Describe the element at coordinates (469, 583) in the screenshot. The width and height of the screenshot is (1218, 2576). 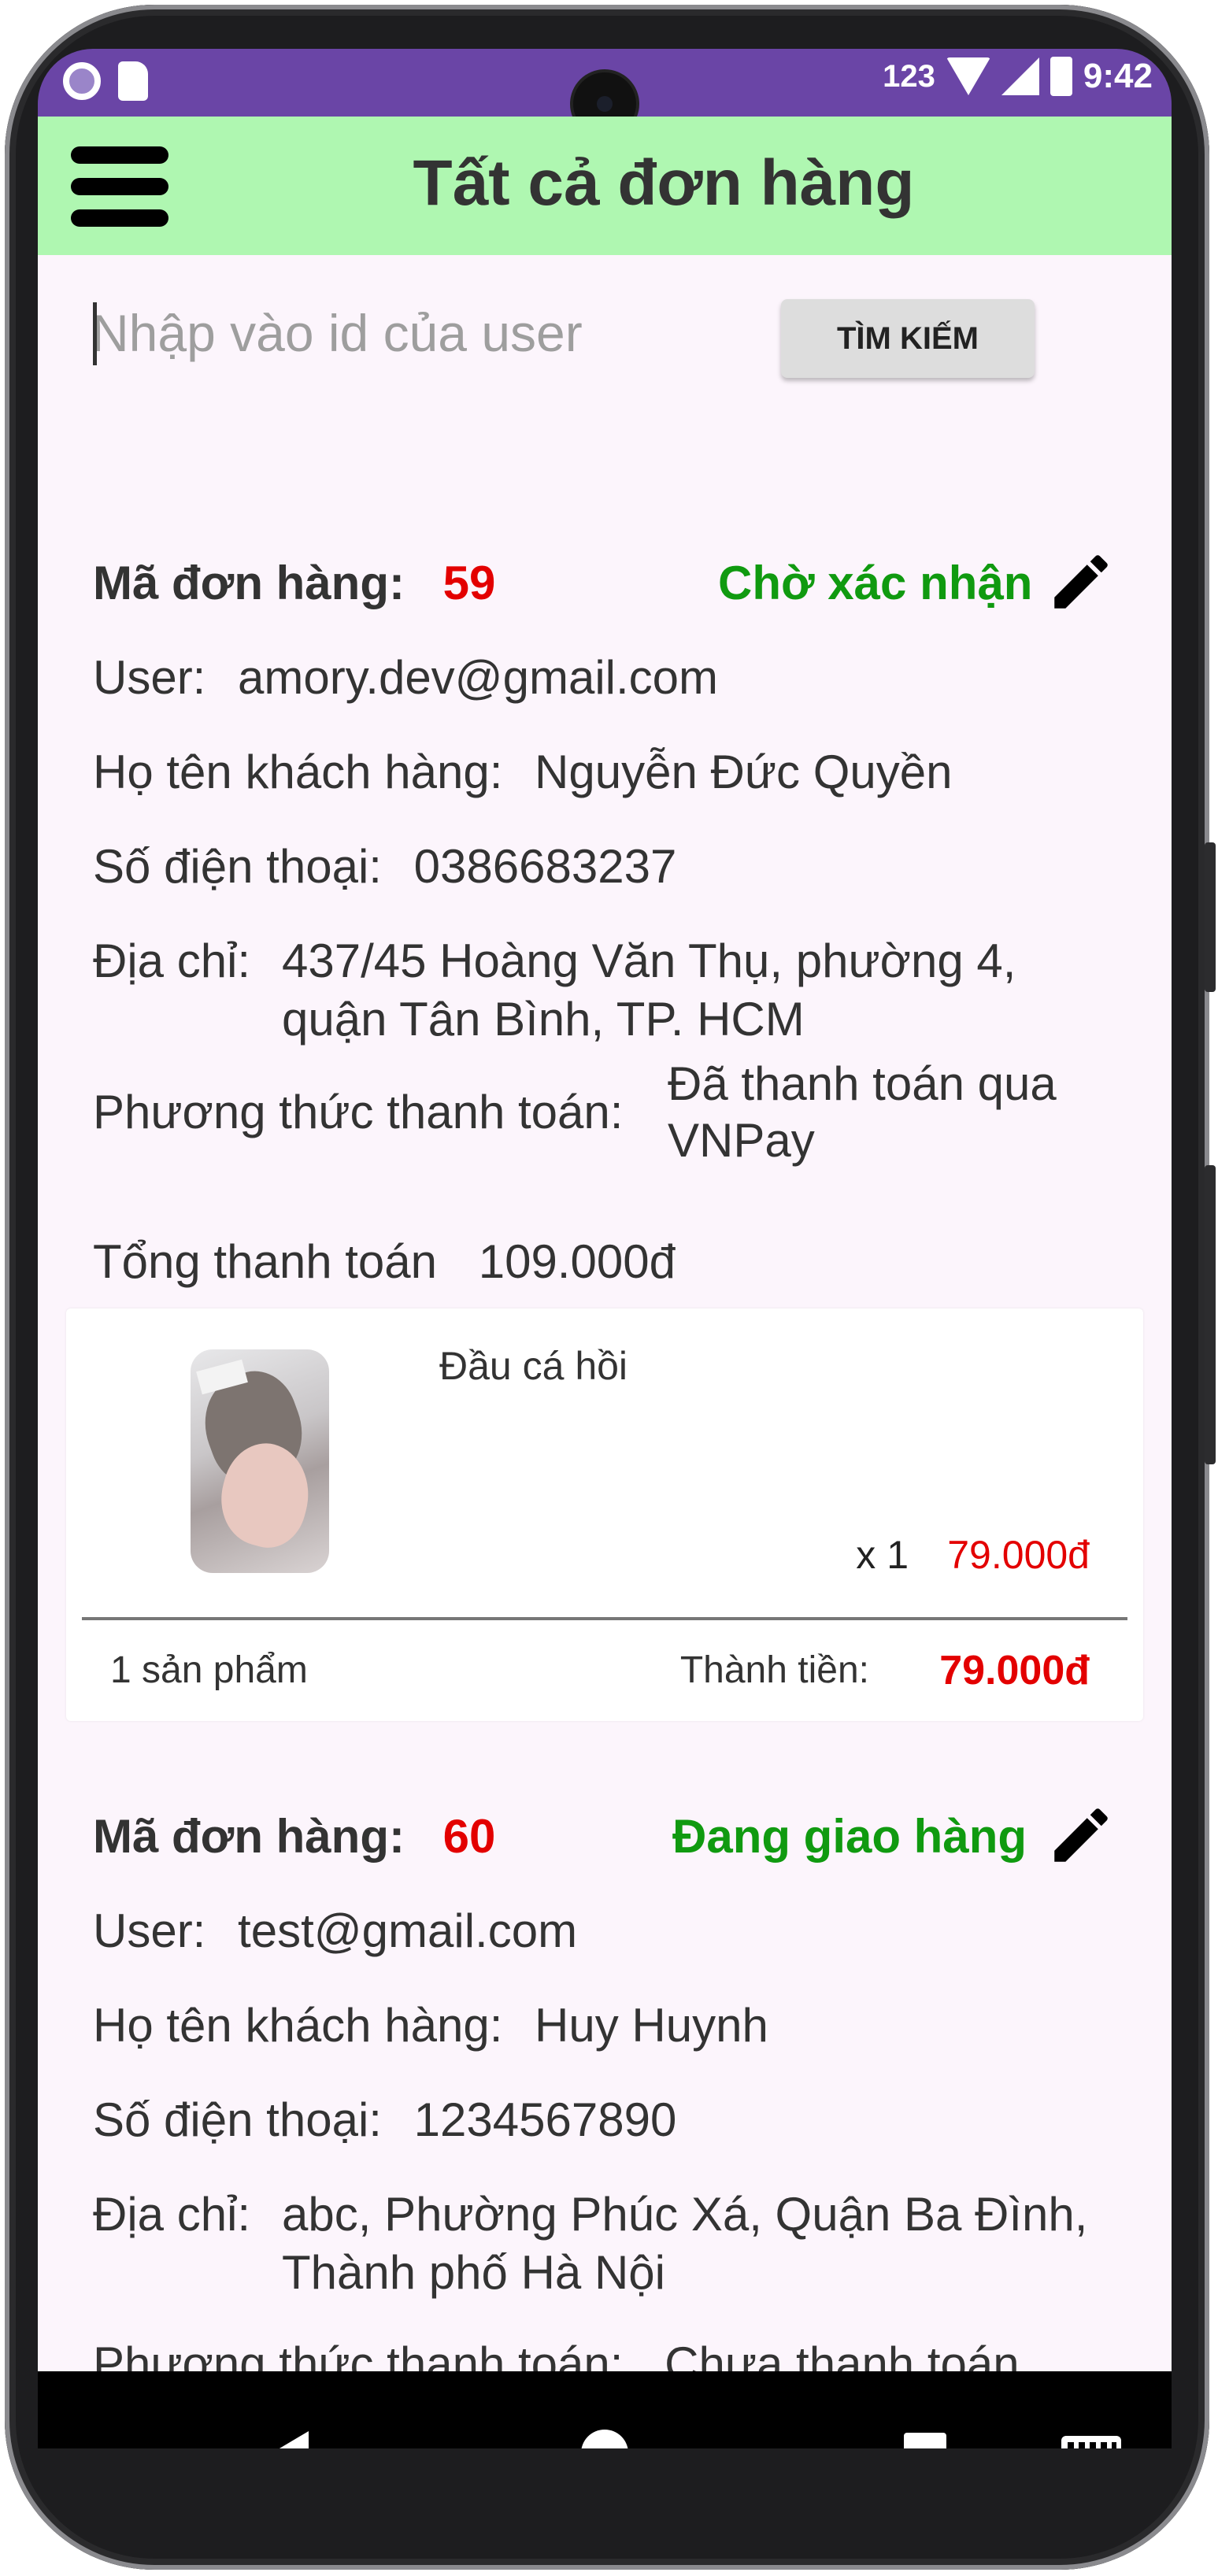
I see `order-id-value: 59` at that location.